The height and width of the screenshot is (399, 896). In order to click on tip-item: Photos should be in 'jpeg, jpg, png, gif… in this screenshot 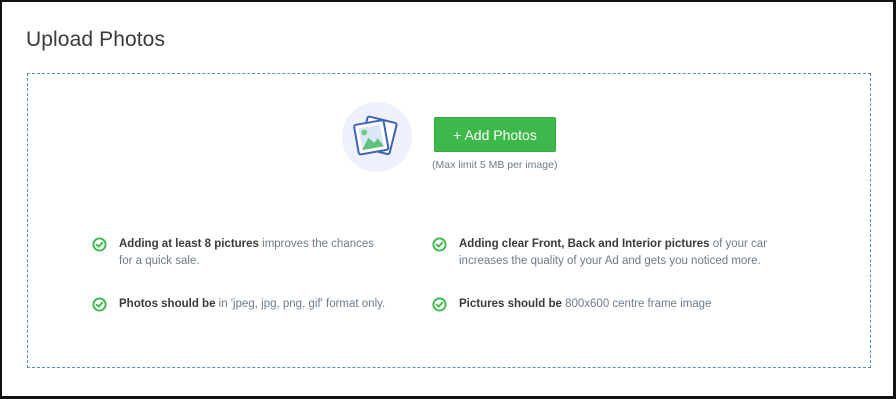, I will do `click(238, 304)`.